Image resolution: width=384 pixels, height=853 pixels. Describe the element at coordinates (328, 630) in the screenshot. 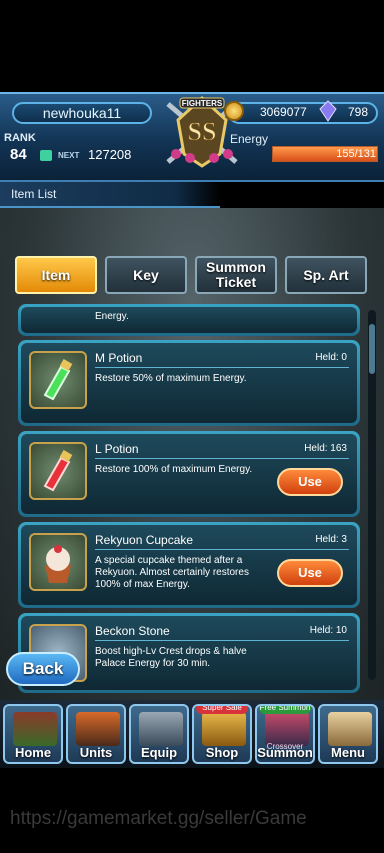

I see `item-held: Held: 10` at that location.